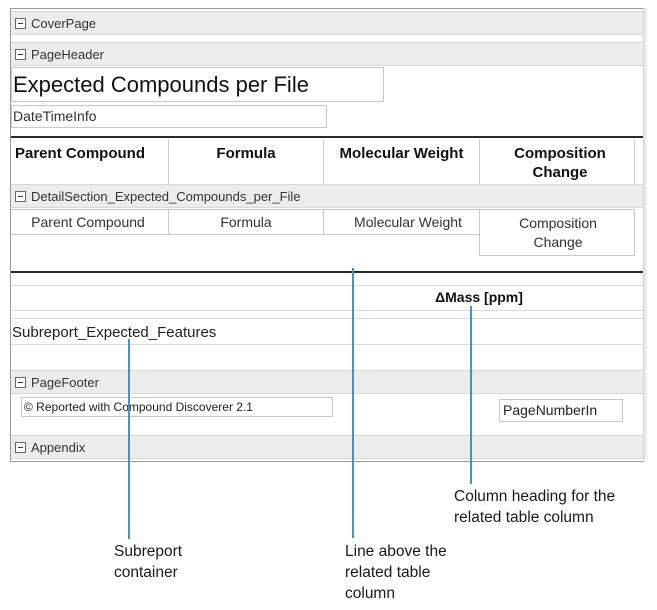  Describe the element at coordinates (65, 382) in the screenshot. I see `band-label: PageFooter` at that location.